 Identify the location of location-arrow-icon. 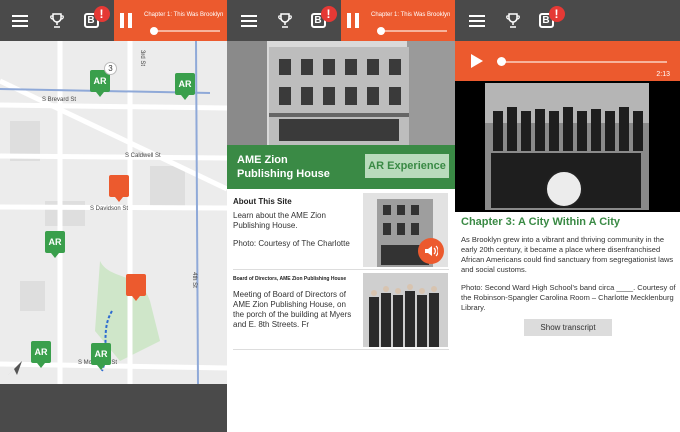
(15, 368).